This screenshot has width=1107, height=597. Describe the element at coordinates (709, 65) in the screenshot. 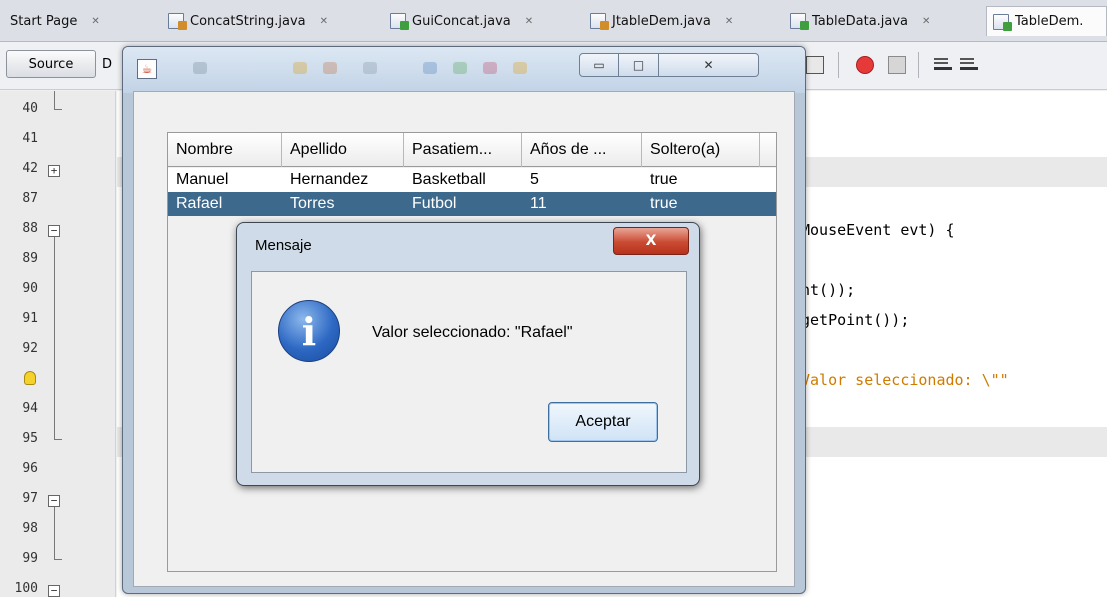

I see `close-button: ✕` at that location.